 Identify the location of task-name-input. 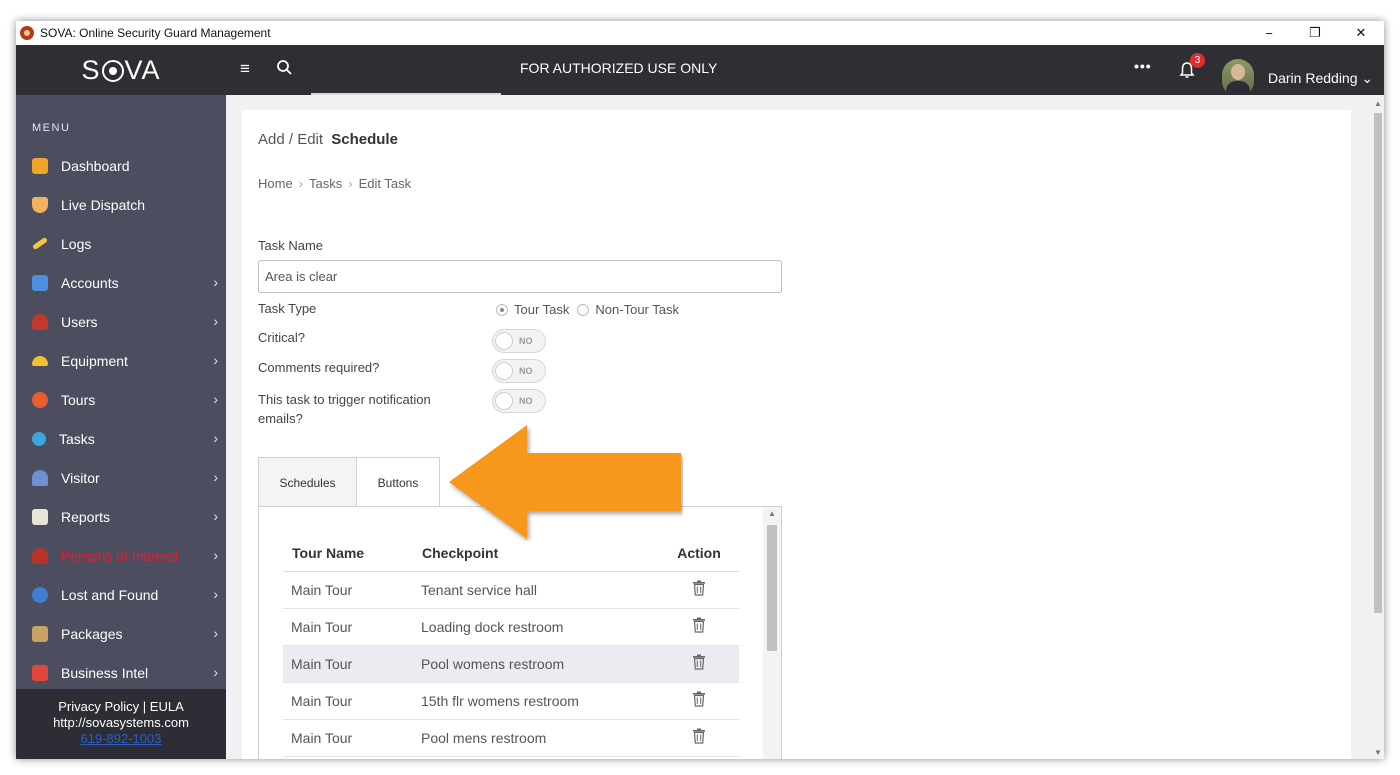
(520, 276).